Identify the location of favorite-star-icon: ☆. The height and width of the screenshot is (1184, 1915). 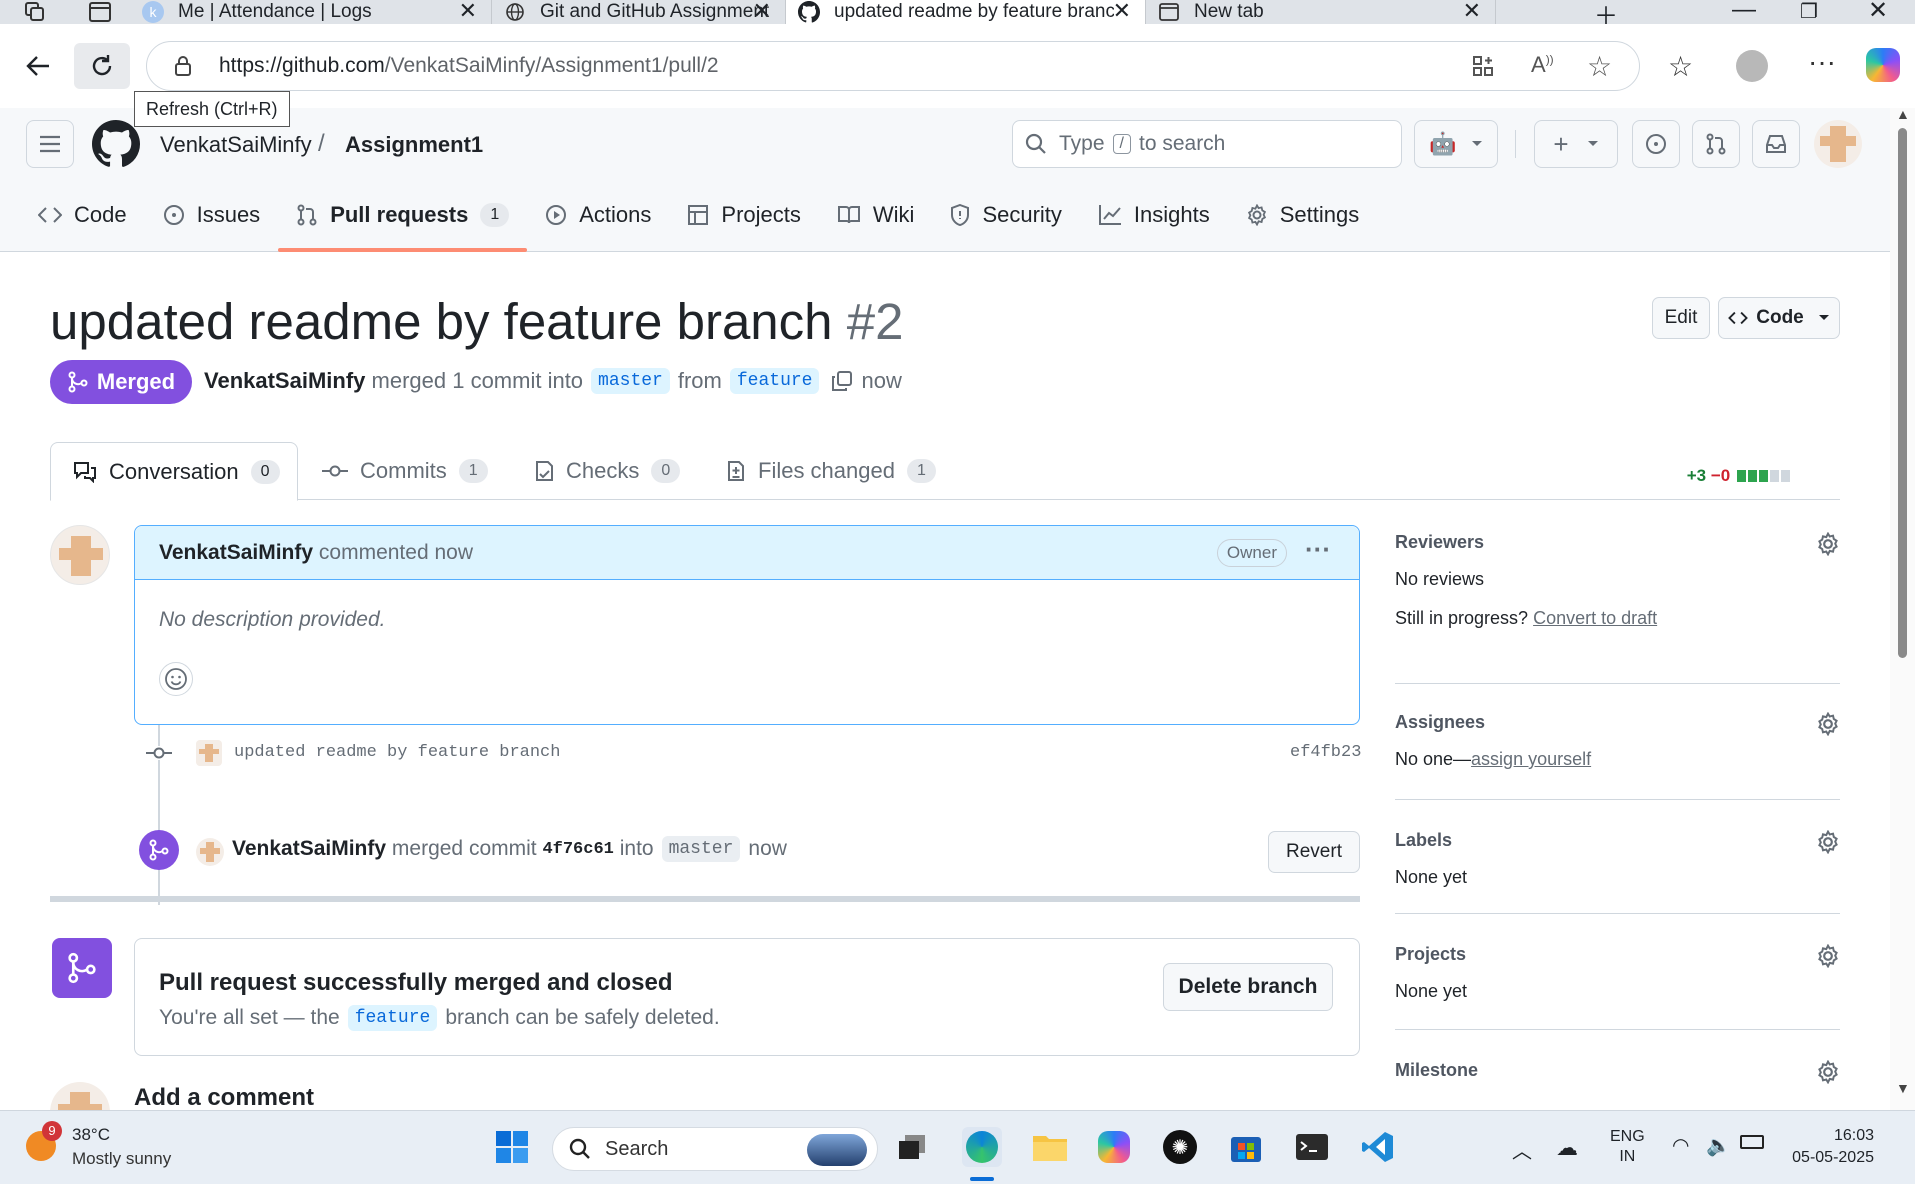
(1599, 66).